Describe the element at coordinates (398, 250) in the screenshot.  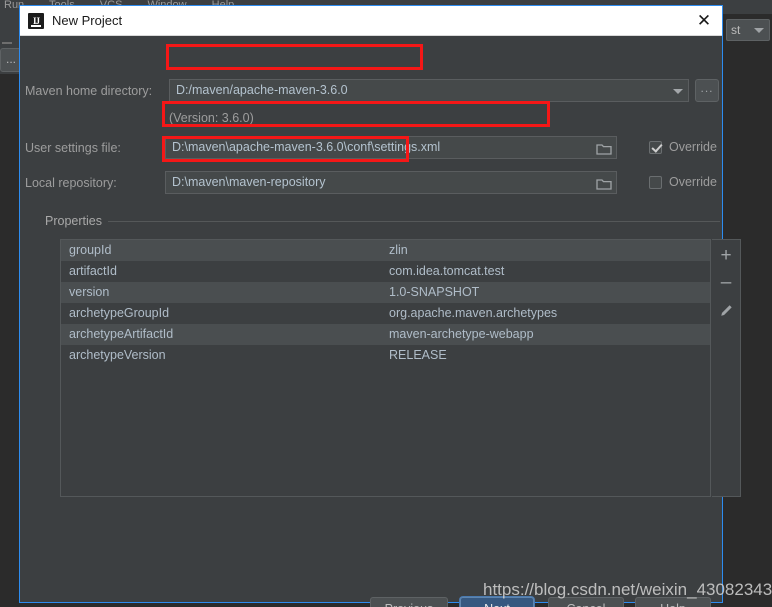
I see `property-value: zlin` at that location.